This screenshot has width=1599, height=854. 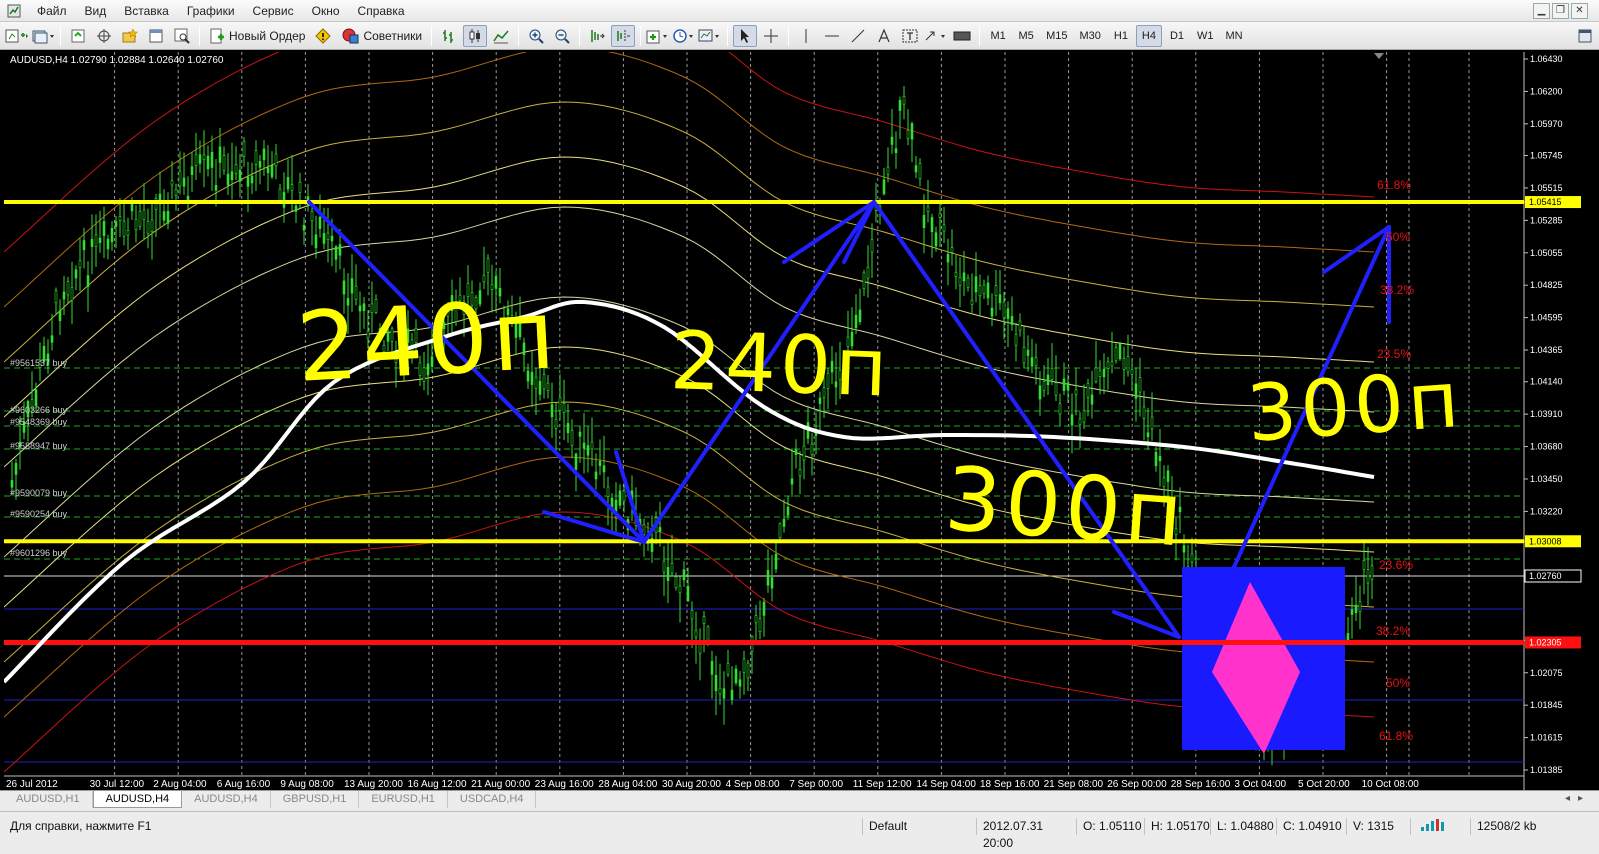 I want to click on tab-eurusd-h1: EURUSD,H1, so click(x=403, y=799).